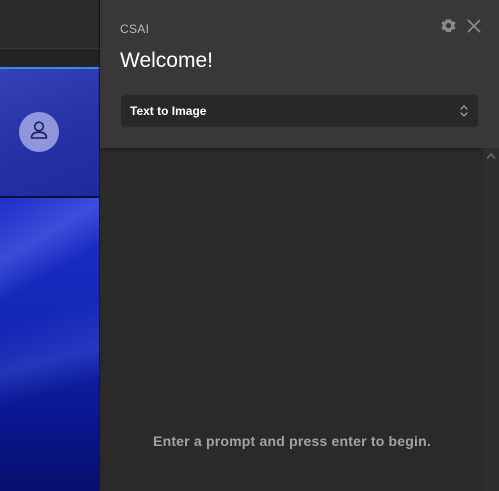 This screenshot has width=499, height=491. I want to click on empty-state-hint: Enter a prompt and press enter to begin., so click(292, 441).